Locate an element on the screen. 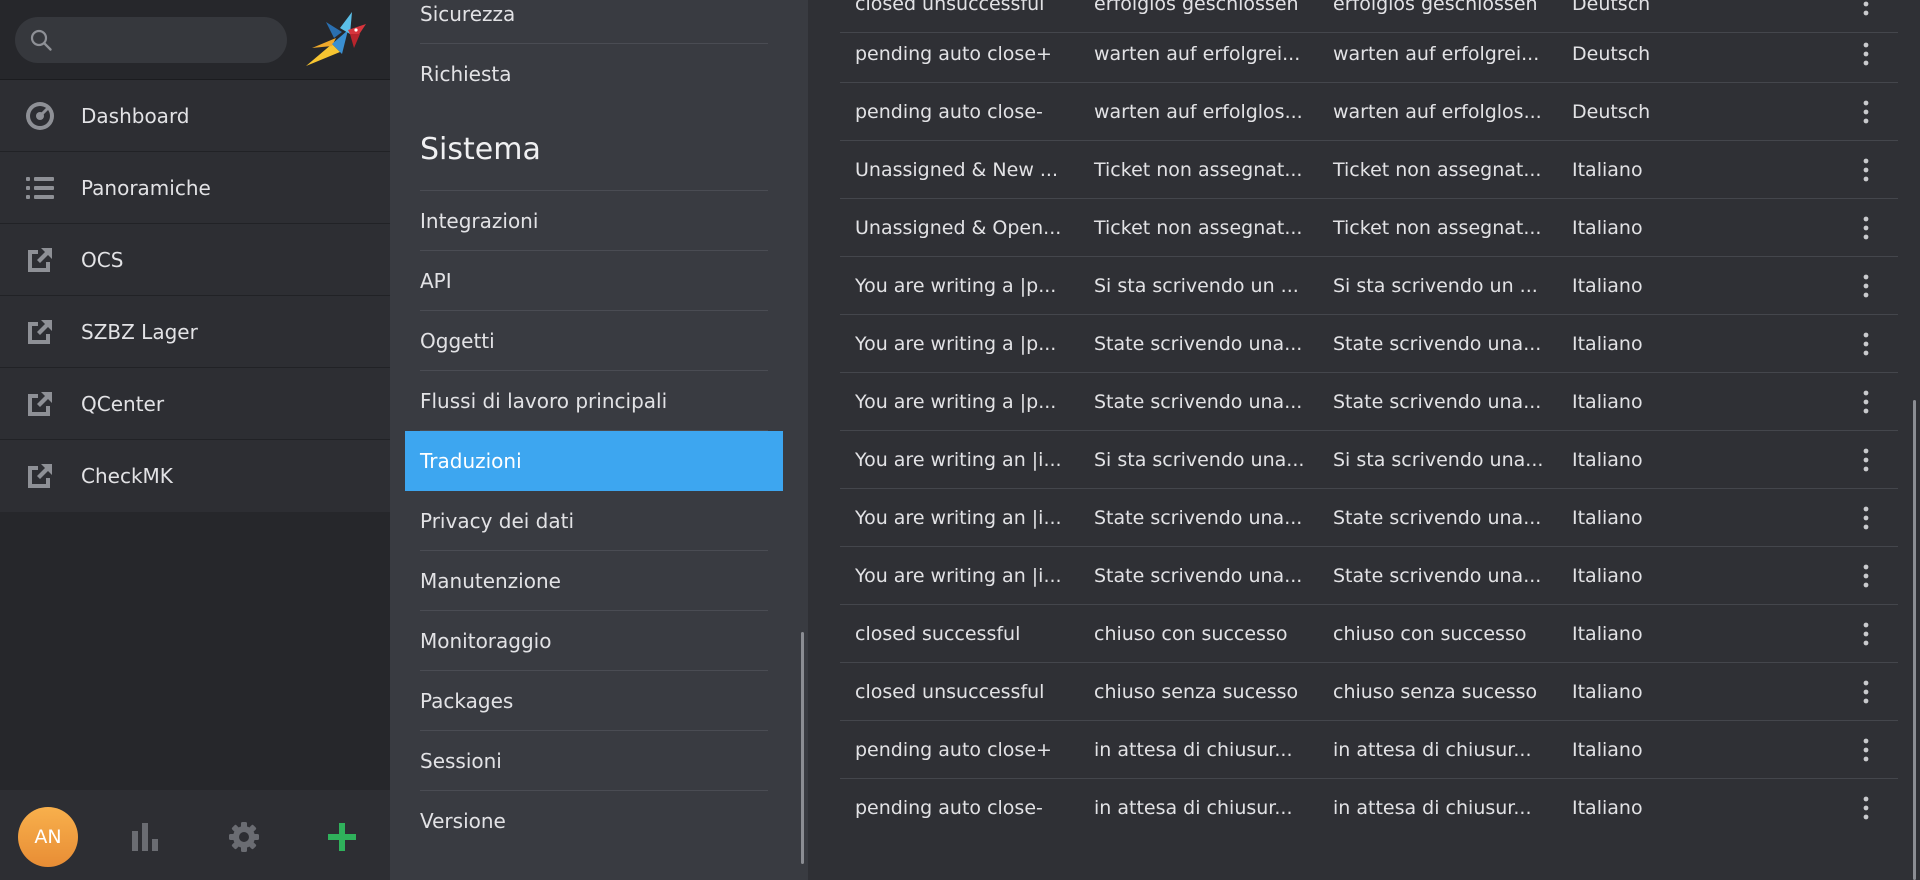  menu-item-richiesta: Richiesta is located at coordinates (594, 74).